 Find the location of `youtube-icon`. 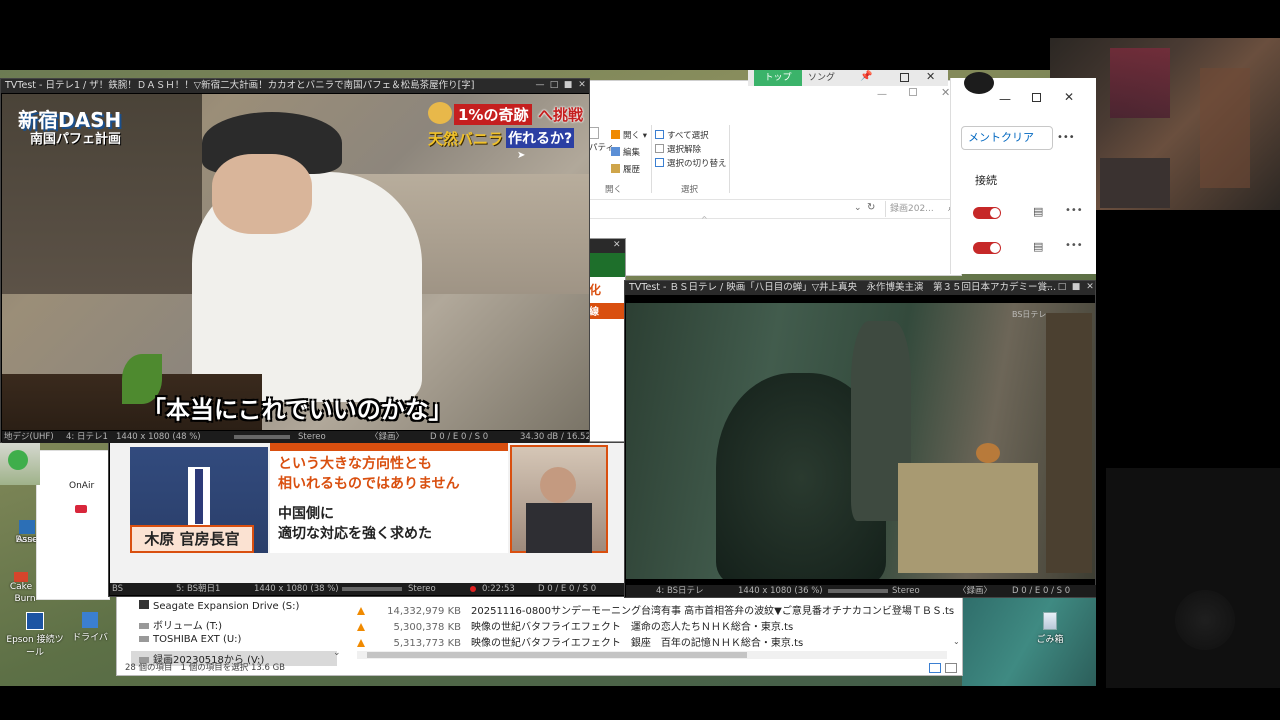

youtube-icon is located at coordinates (81, 509).